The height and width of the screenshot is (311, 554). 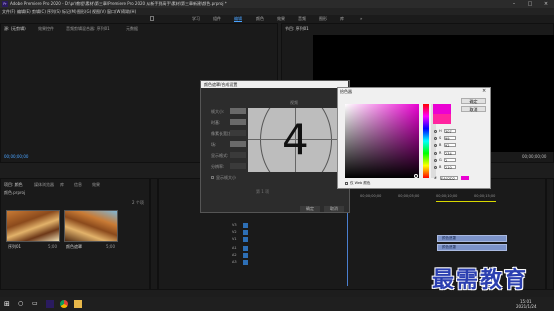 I want to click on tab-source: 源: (无剪辑), so click(x=15, y=29).